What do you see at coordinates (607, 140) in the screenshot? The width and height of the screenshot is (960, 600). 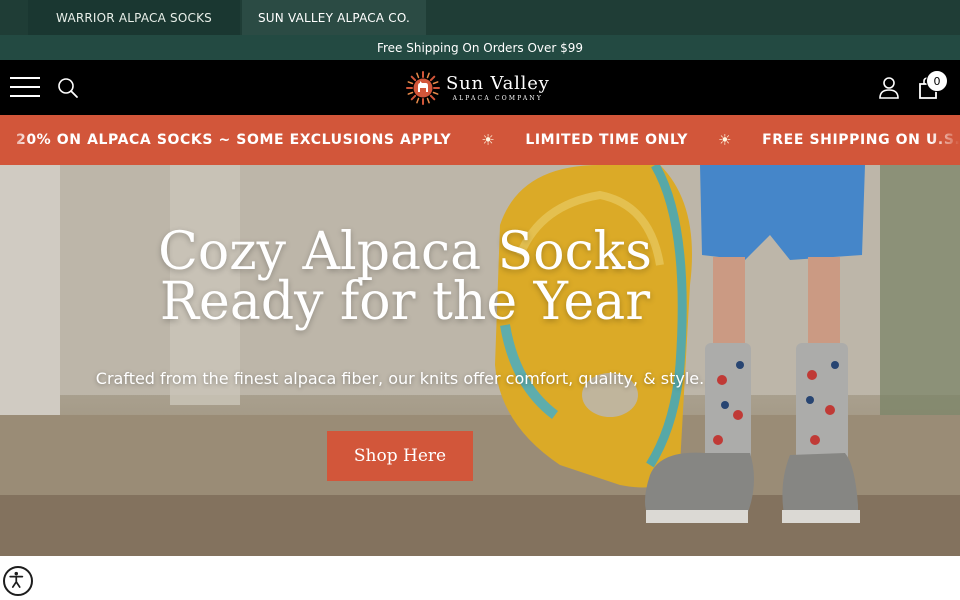 I see `ticker-item: LIMITED TIME ONLY` at bounding box center [607, 140].